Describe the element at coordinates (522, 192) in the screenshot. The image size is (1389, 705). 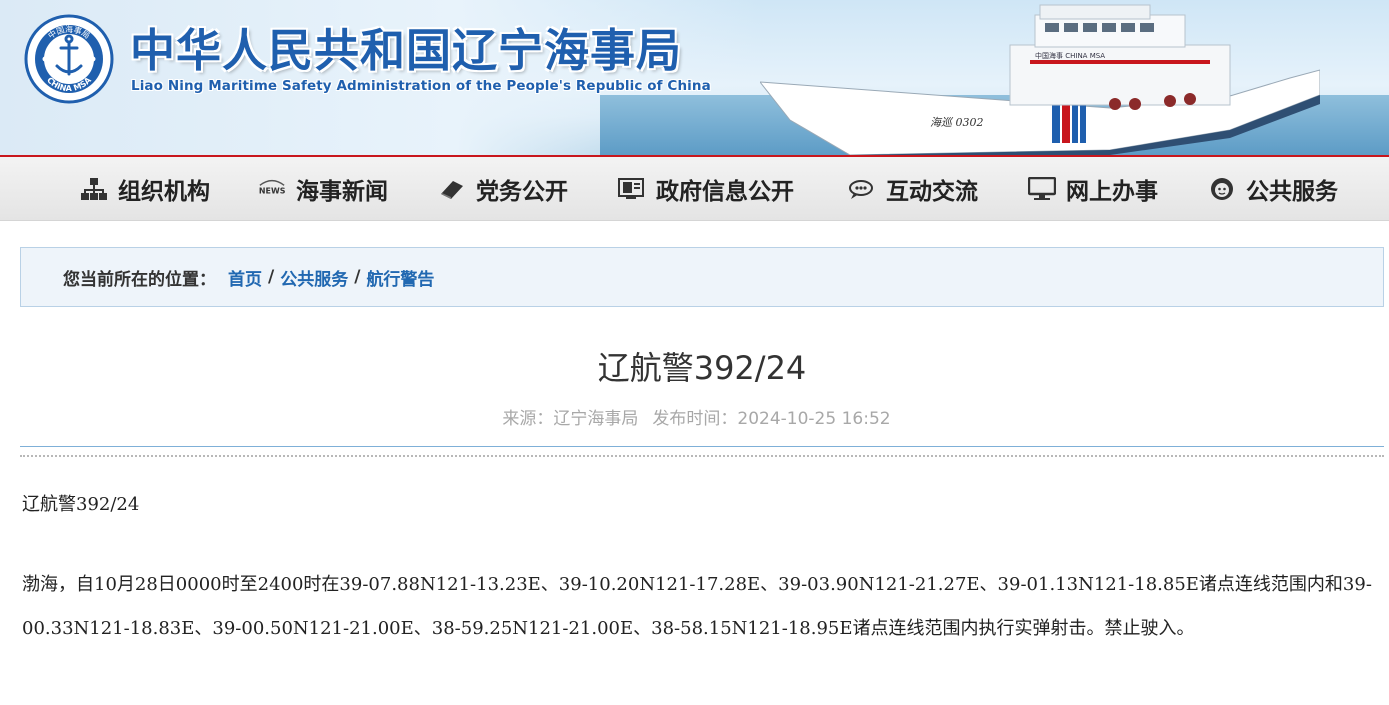
I see `nav-item-label: 党务公开` at that location.